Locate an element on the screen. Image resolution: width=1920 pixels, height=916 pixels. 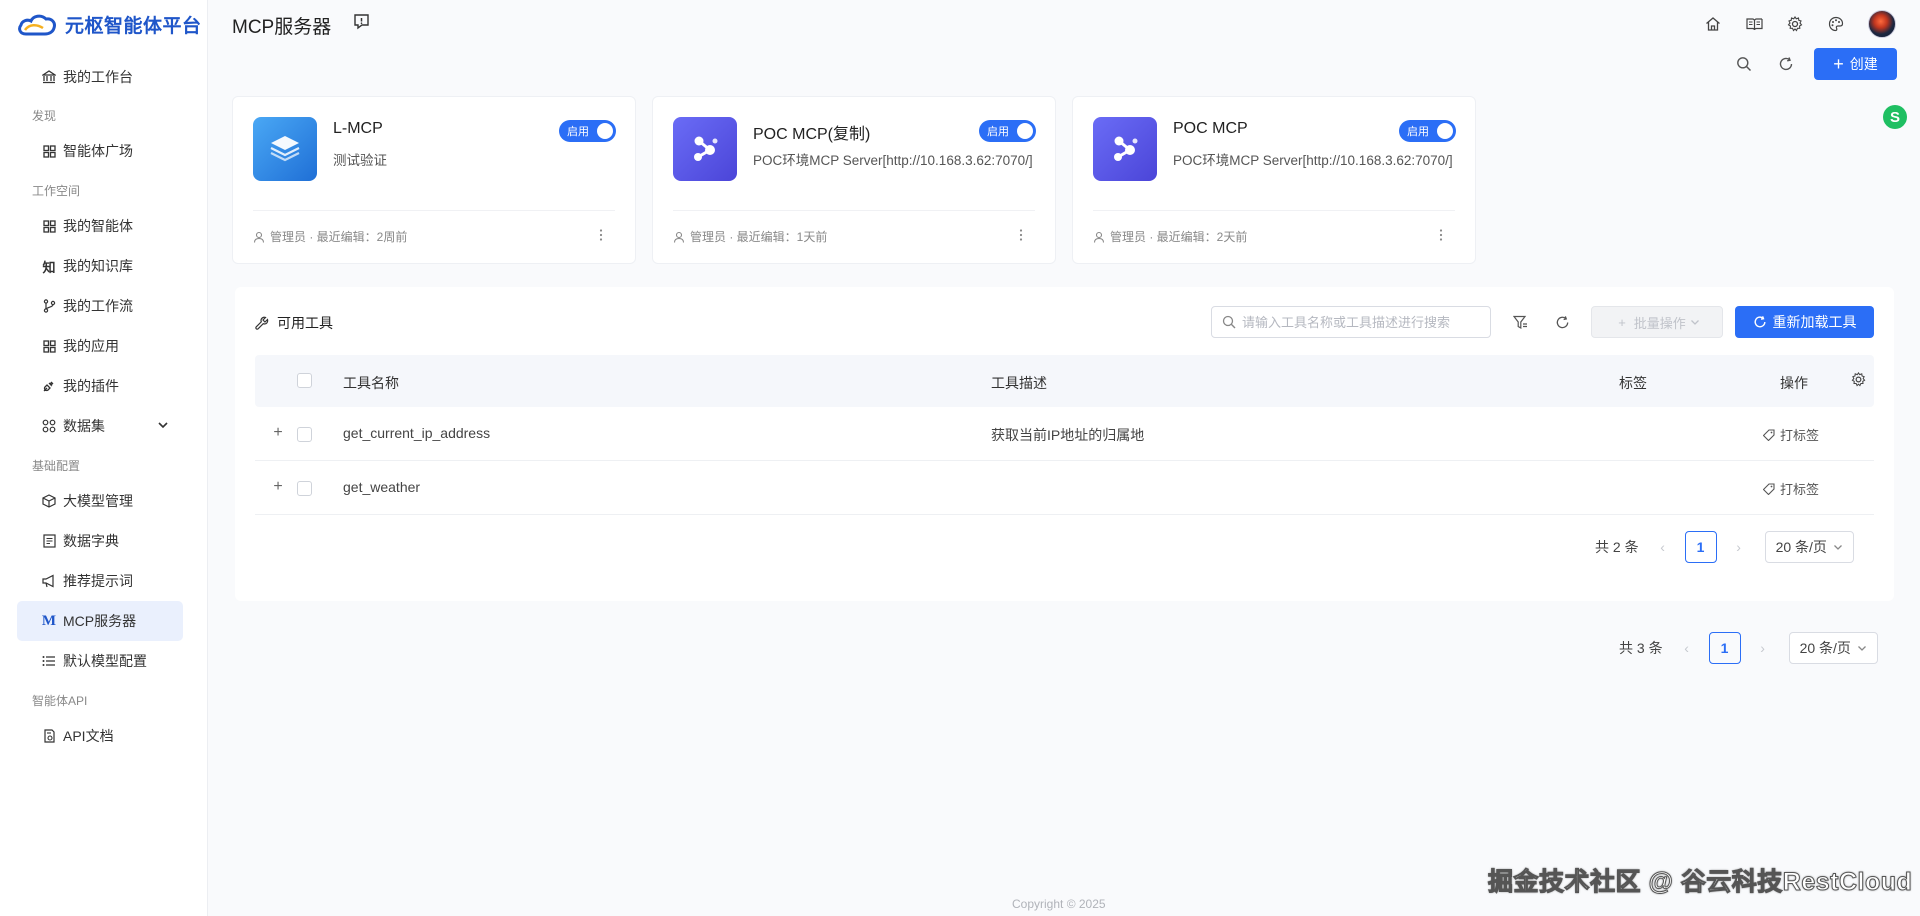
sidebar-item-apps: 我的应用 is located at coordinates (100, 346).